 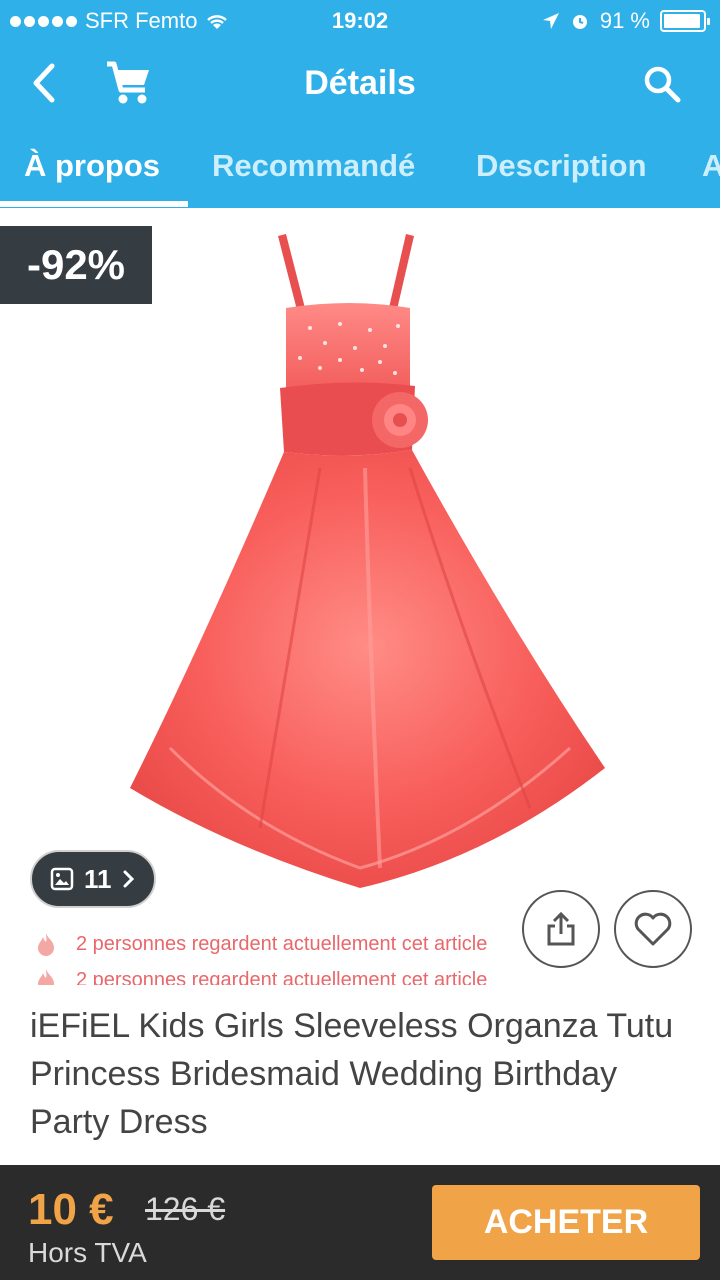 I want to click on location-icon, so click(x=550, y=21).